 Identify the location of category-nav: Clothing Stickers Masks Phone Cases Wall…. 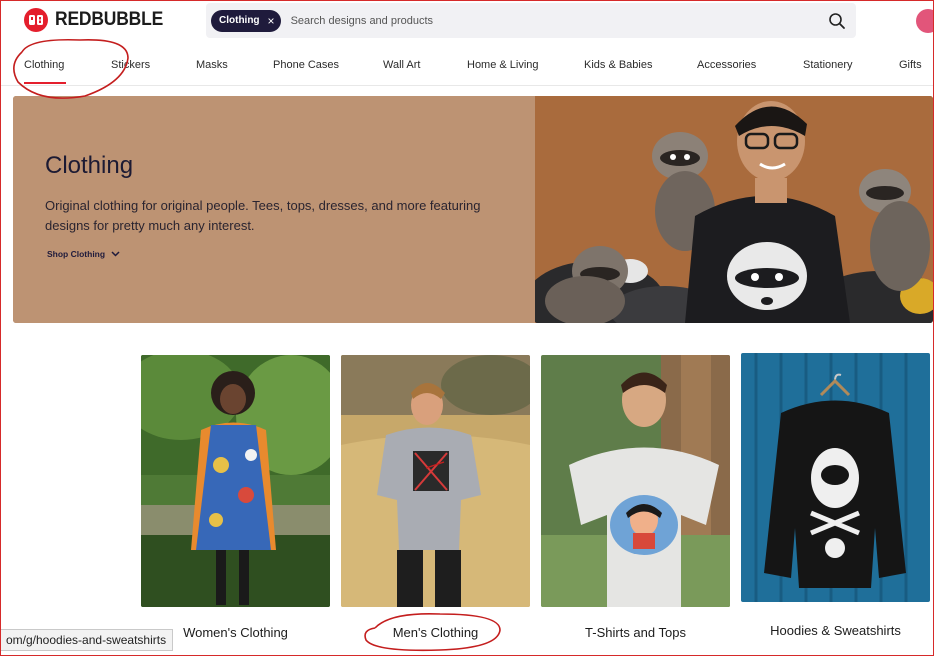
(467, 64).